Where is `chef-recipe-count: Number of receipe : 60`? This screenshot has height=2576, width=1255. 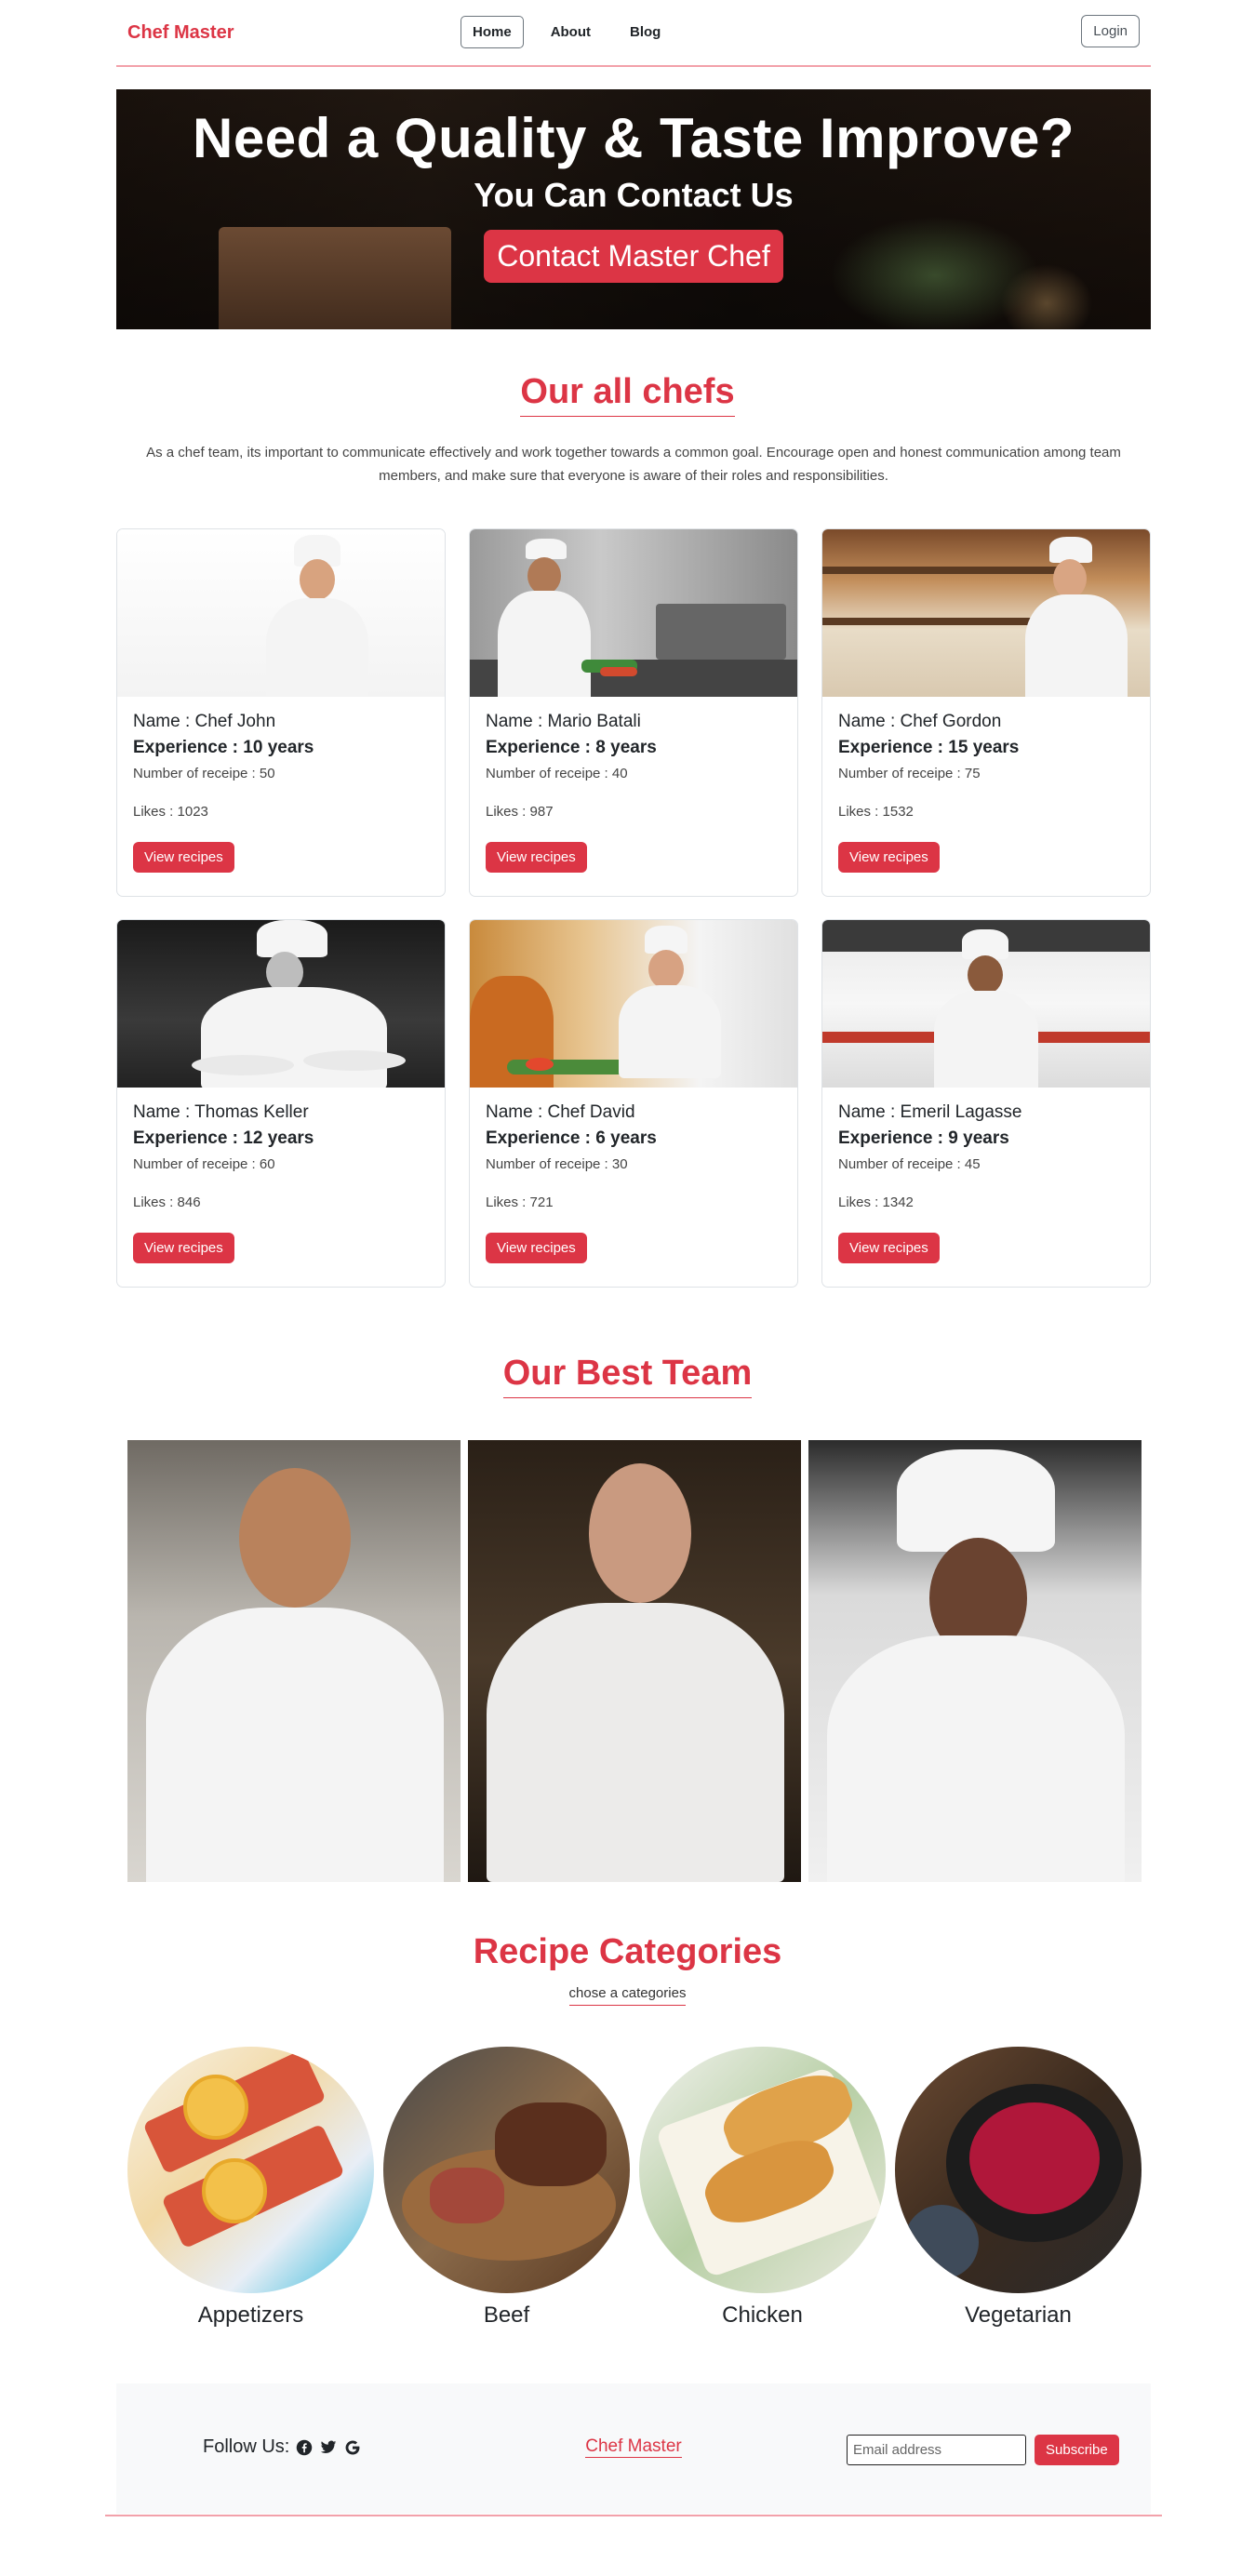 chef-recipe-count: Number of receipe : 60 is located at coordinates (204, 1164).